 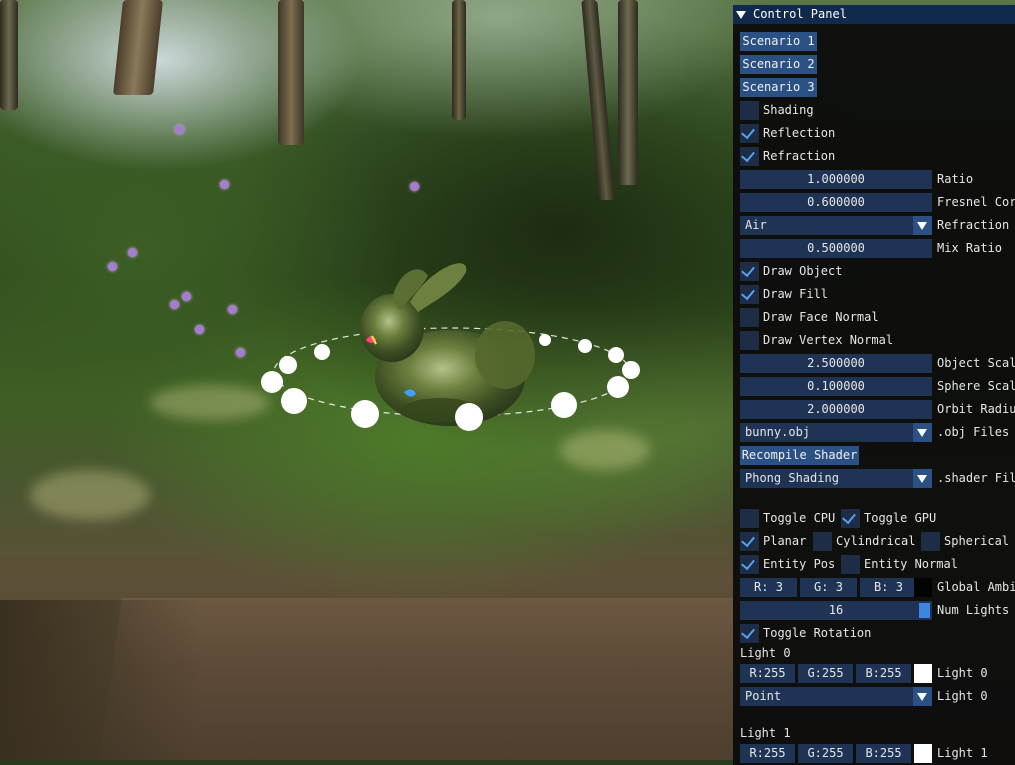 I want to click on draw-fill-label: Draw Fill, so click(x=796, y=294).